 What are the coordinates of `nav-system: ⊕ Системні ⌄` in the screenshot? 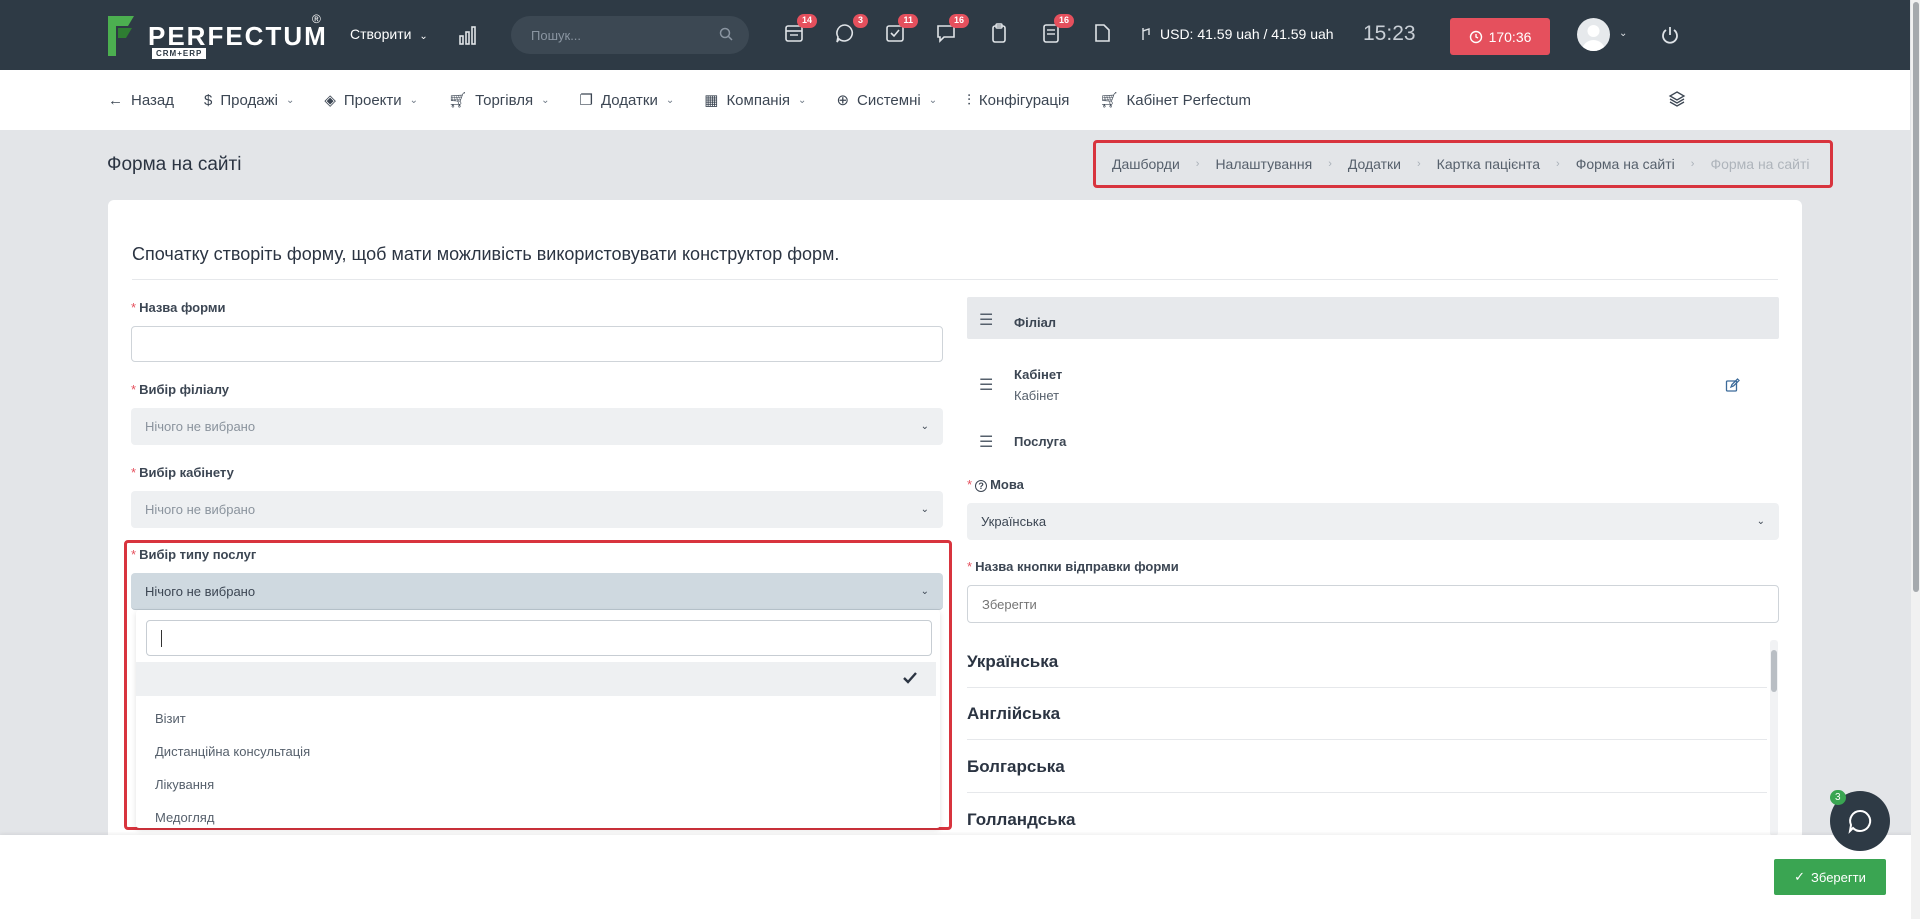 It's located at (886, 100).